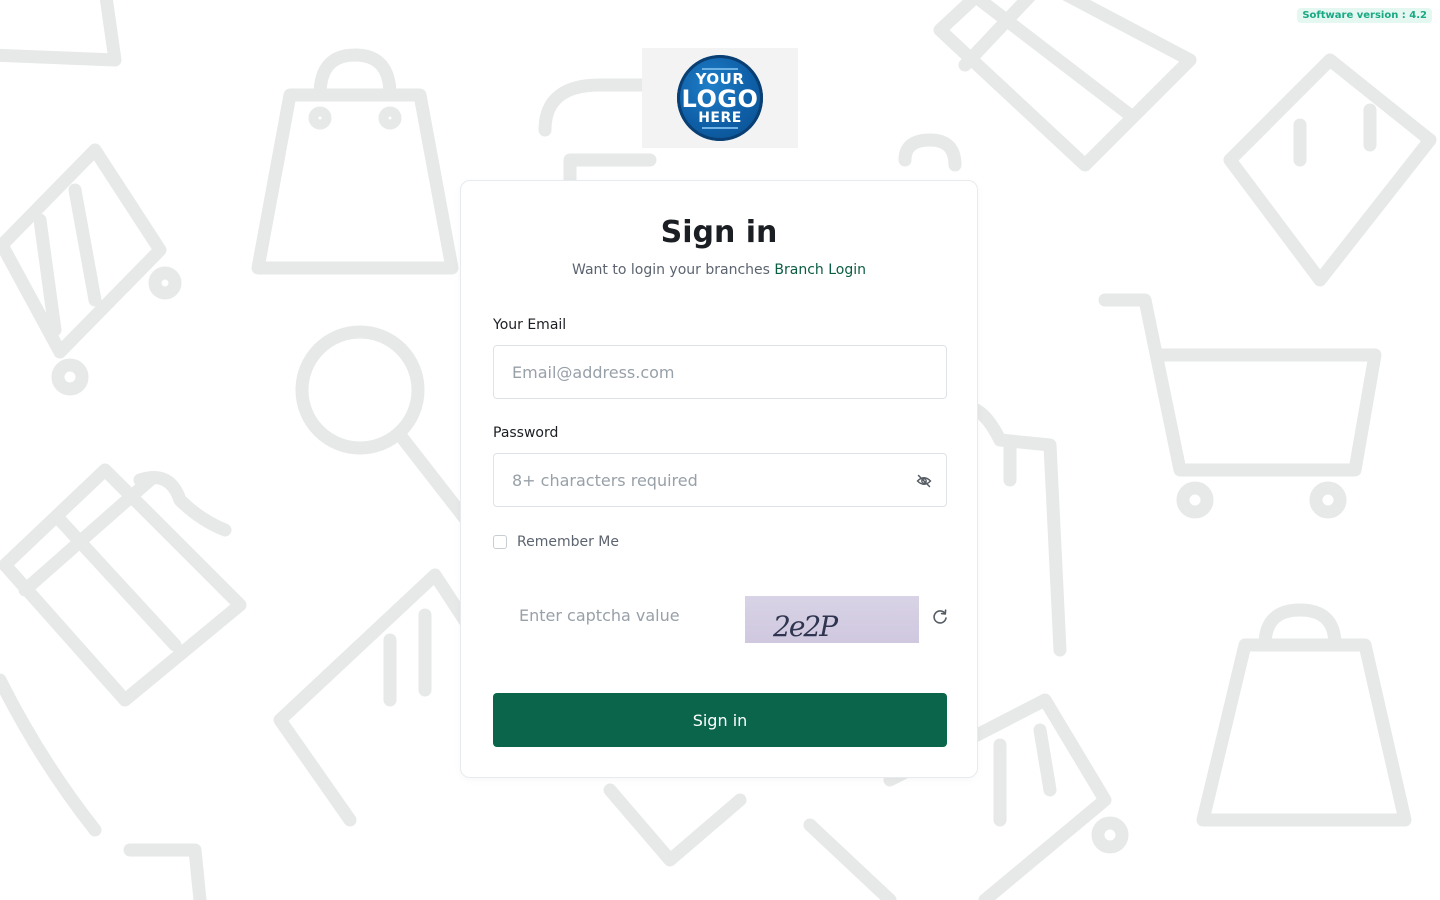  Describe the element at coordinates (820, 270) in the screenshot. I see `branch-login-link: Branch Login` at that location.